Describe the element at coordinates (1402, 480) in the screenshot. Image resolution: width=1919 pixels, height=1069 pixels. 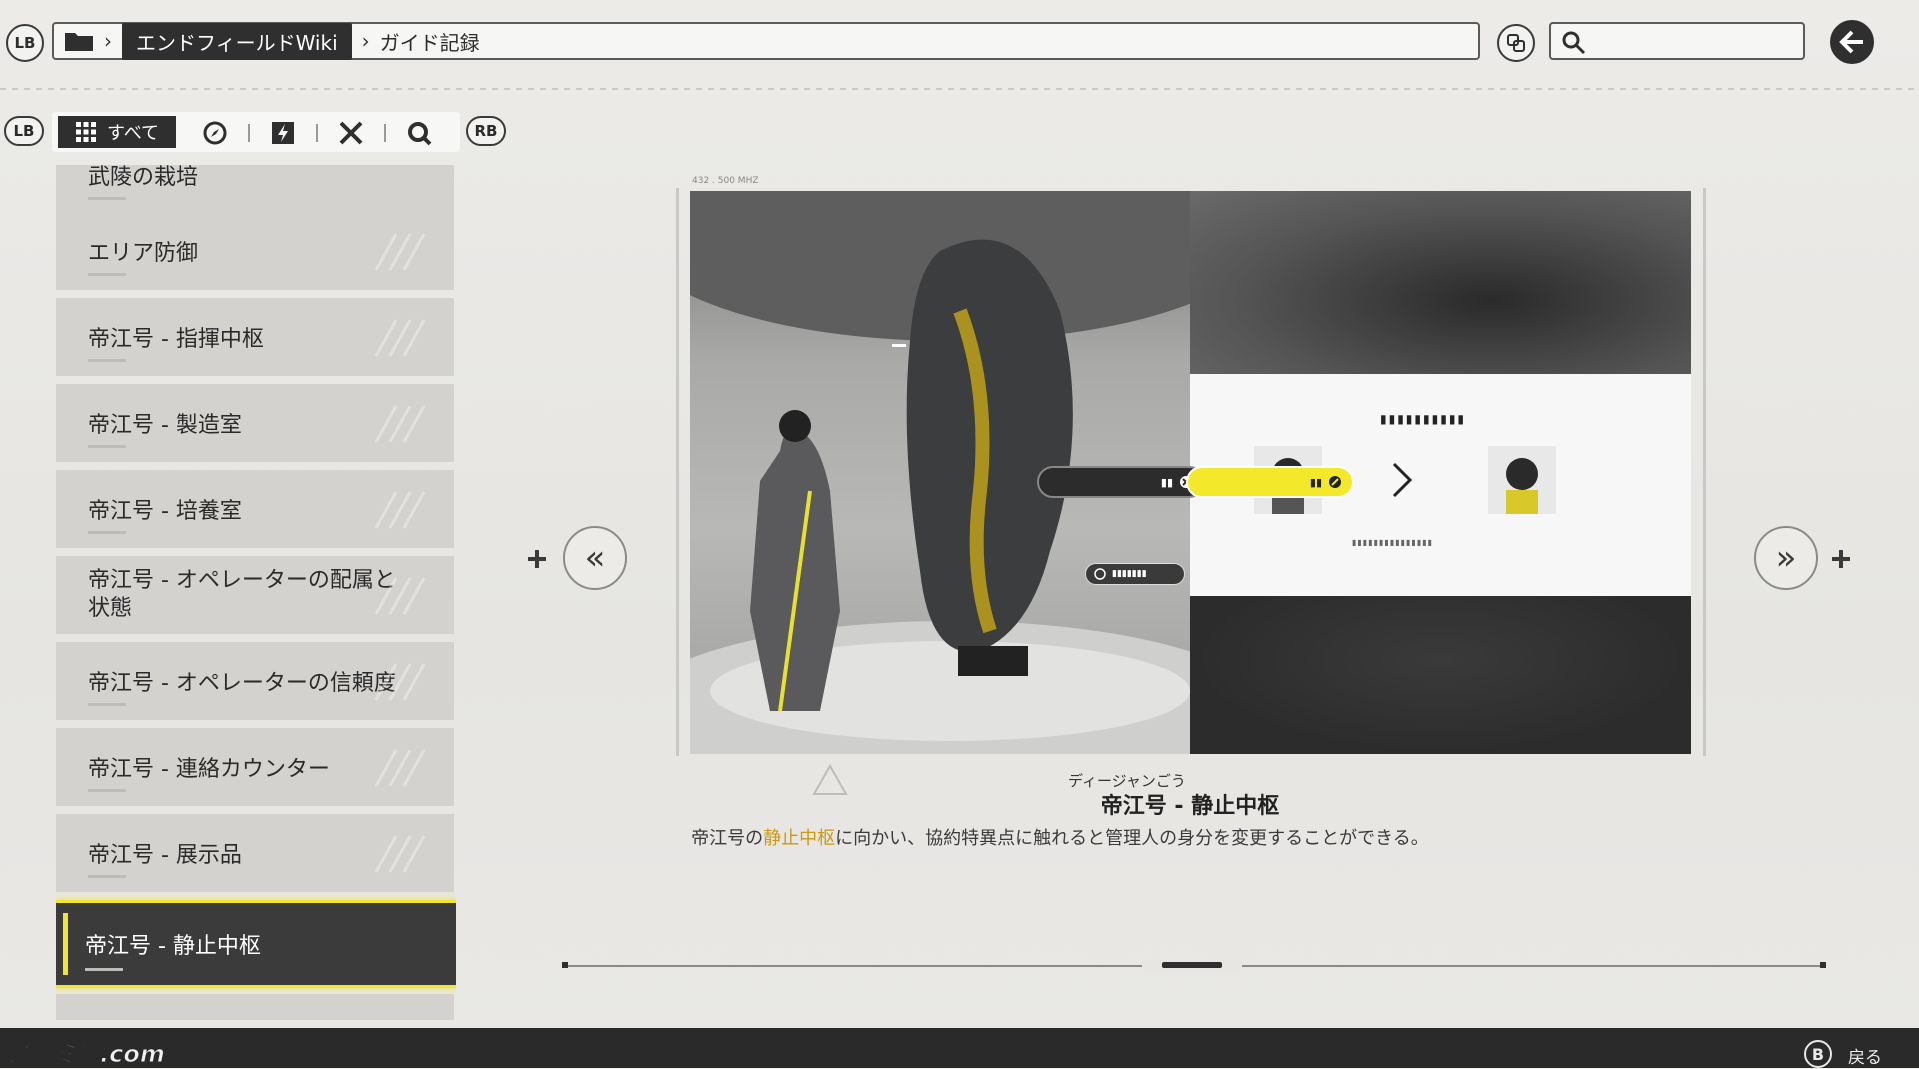
I see `chevron-right-icon` at that location.